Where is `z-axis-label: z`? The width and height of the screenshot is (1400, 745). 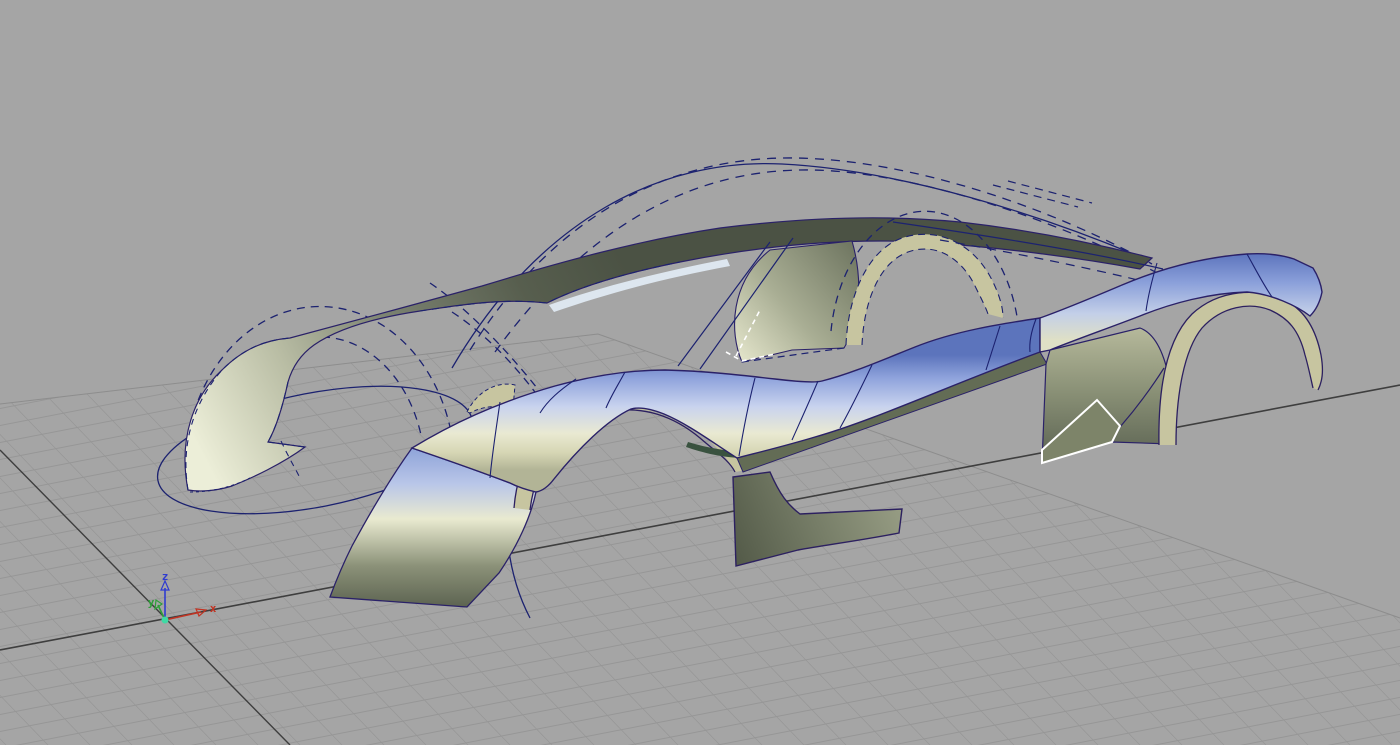 z-axis-label: z is located at coordinates (165, 576).